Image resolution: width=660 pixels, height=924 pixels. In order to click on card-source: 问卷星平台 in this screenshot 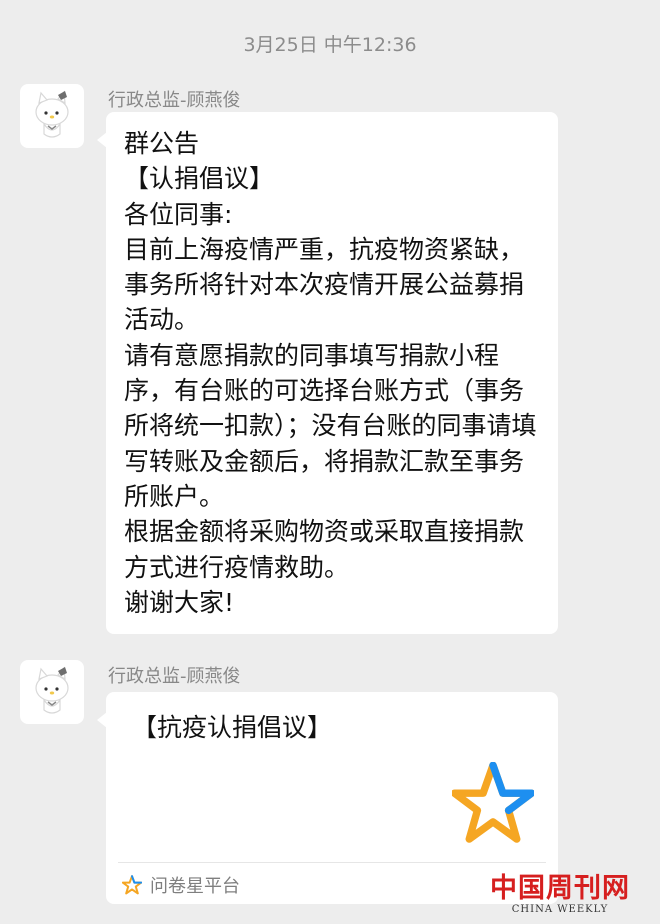, I will do `click(181, 885)`.